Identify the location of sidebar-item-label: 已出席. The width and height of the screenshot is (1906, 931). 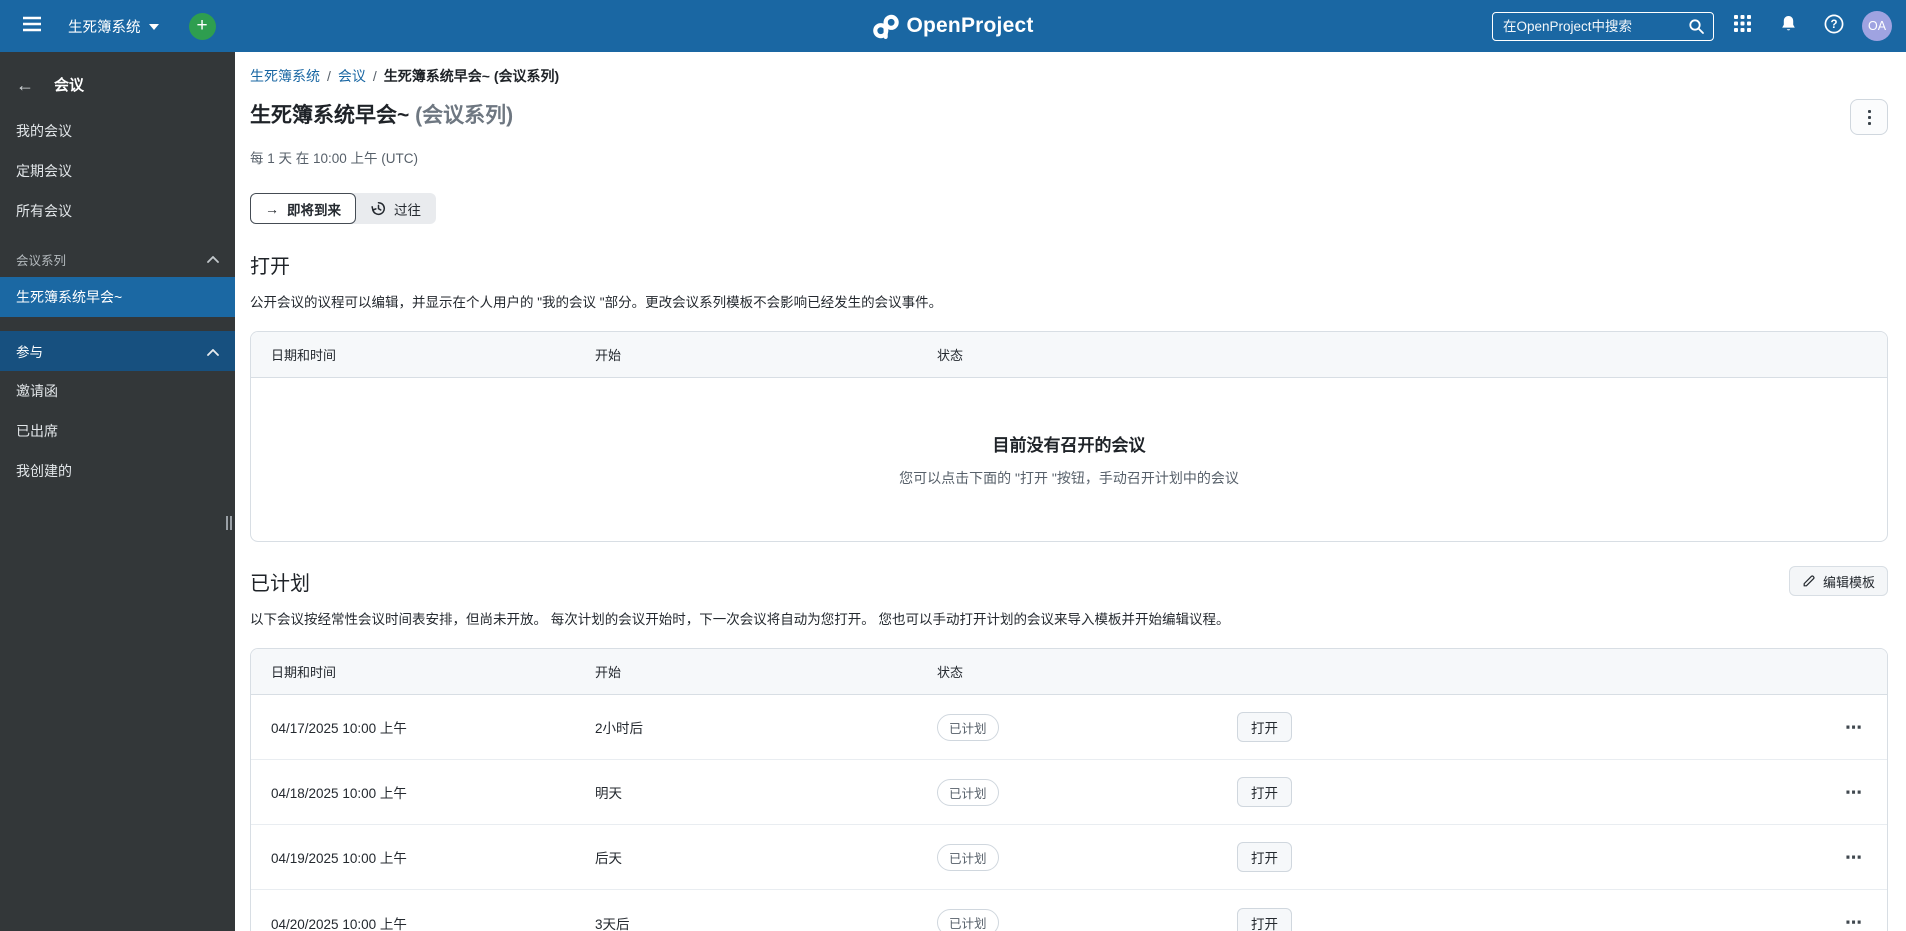
(37, 431).